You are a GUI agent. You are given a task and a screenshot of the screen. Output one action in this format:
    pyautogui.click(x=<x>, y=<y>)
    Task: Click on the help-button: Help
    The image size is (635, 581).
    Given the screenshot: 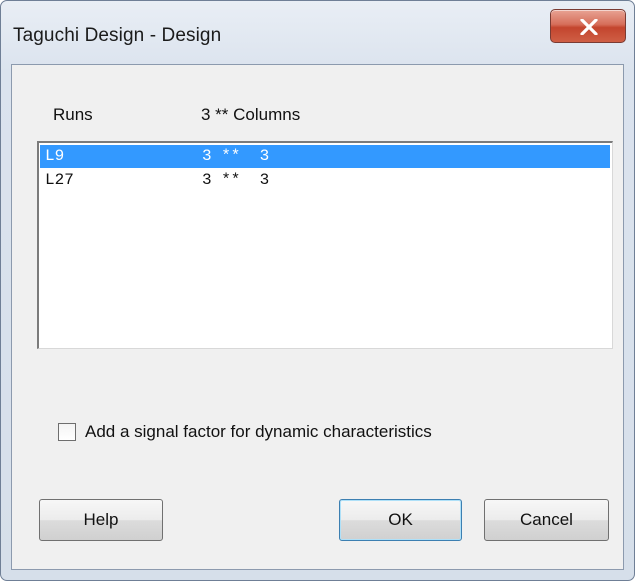 What is the action you would take?
    pyautogui.click(x=101, y=520)
    